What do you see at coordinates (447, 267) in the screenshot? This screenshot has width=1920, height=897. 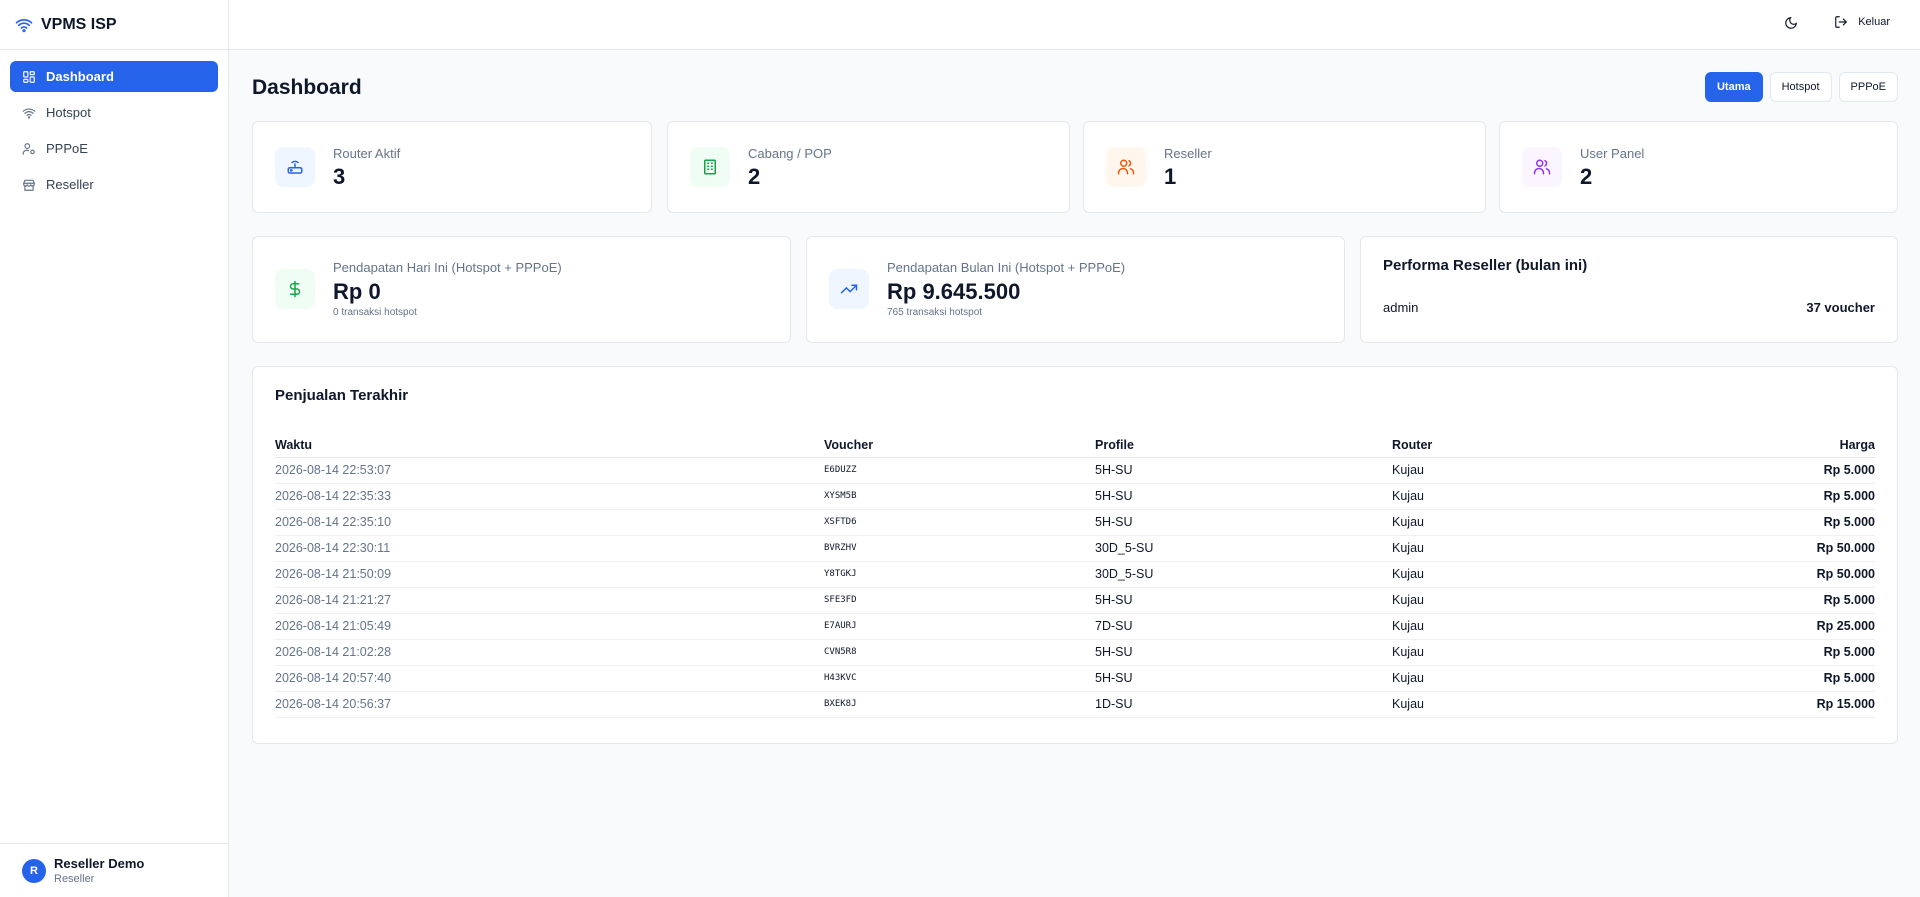 I see `revenue-label: Pendapatan Hari Ini (Hotspot + PPPoE)` at bounding box center [447, 267].